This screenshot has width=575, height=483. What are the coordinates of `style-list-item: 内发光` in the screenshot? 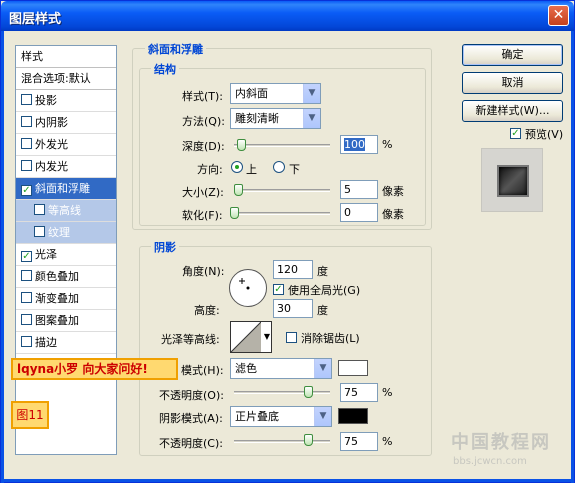 It's located at (66, 167).